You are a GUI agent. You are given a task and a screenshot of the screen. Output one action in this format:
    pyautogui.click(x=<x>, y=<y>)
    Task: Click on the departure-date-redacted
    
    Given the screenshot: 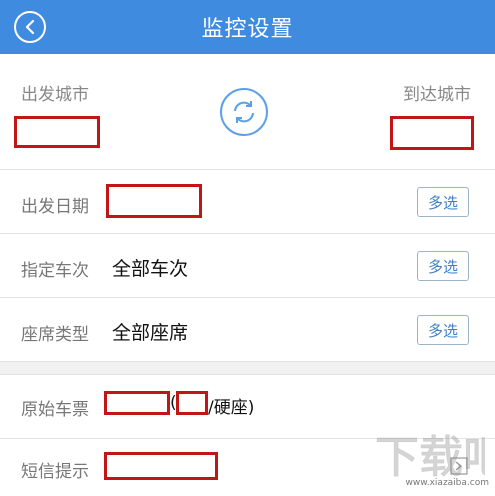 What is the action you would take?
    pyautogui.click(x=154, y=201)
    